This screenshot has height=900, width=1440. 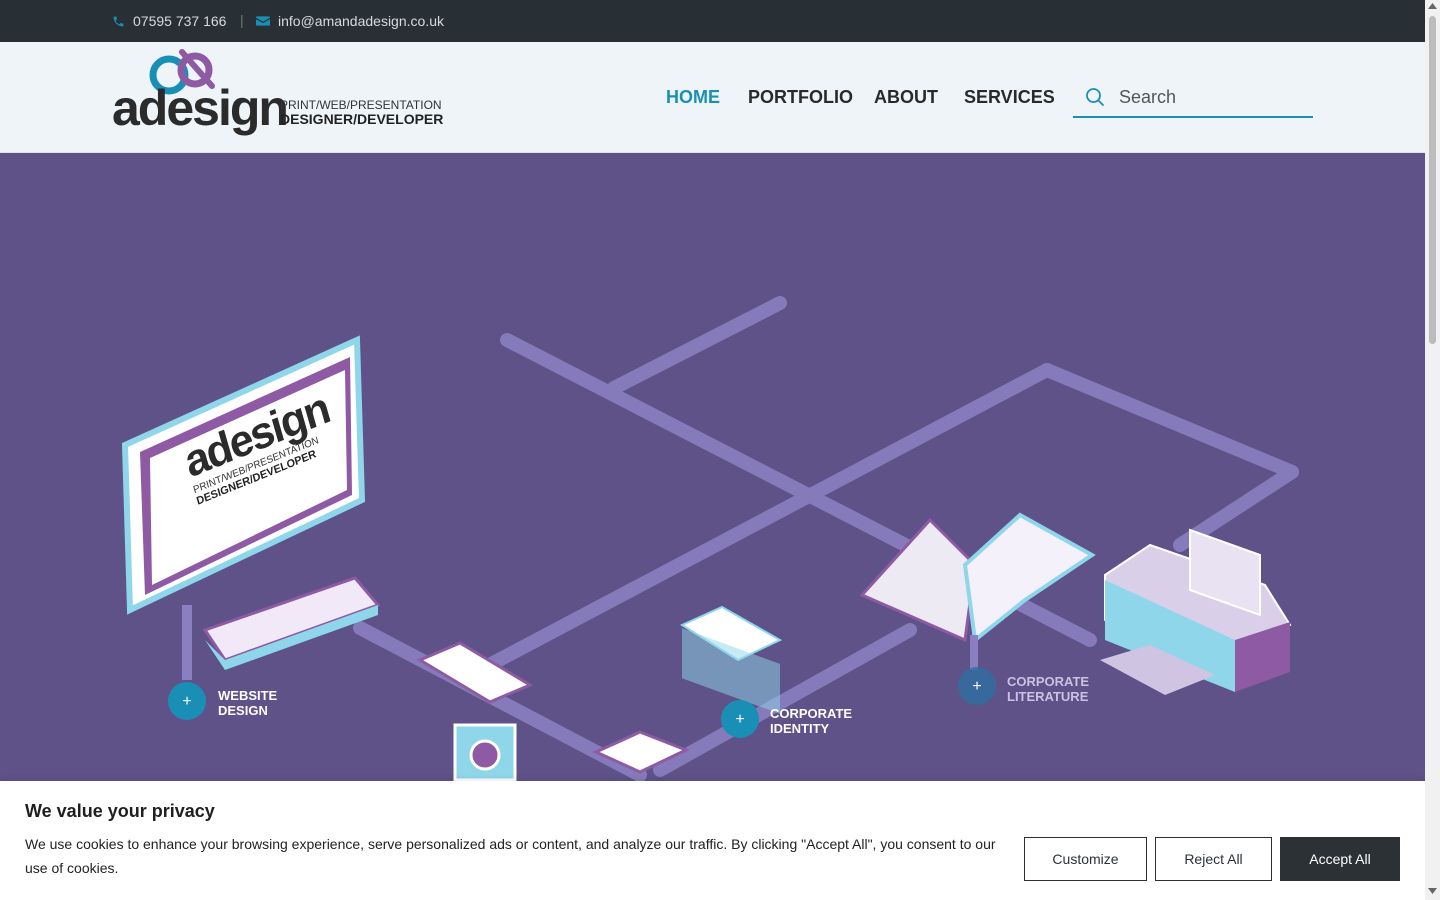 What do you see at coordinates (1213, 859) in the screenshot?
I see `reject-all-button: Reject All` at bounding box center [1213, 859].